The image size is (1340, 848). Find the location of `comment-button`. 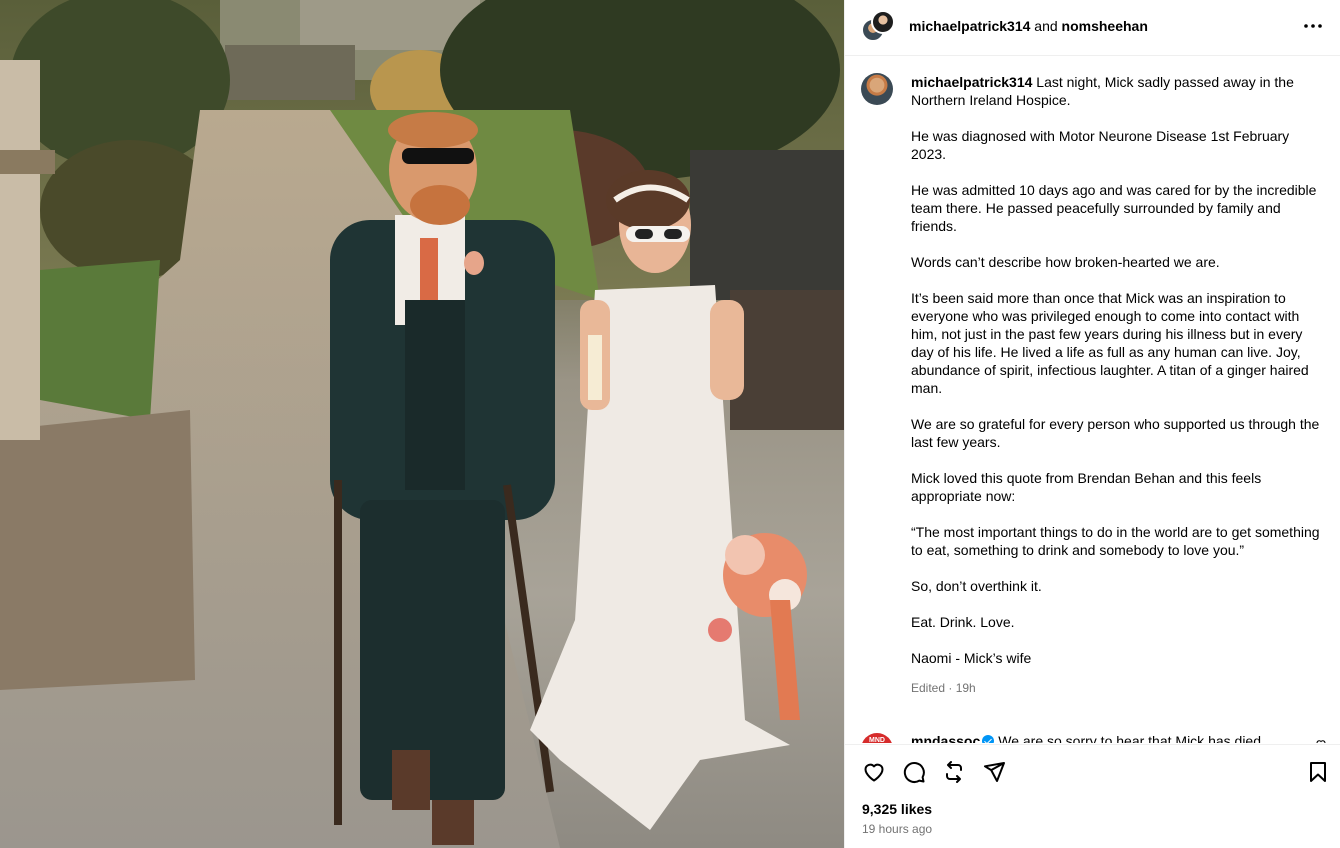

comment-button is located at coordinates (914, 772).